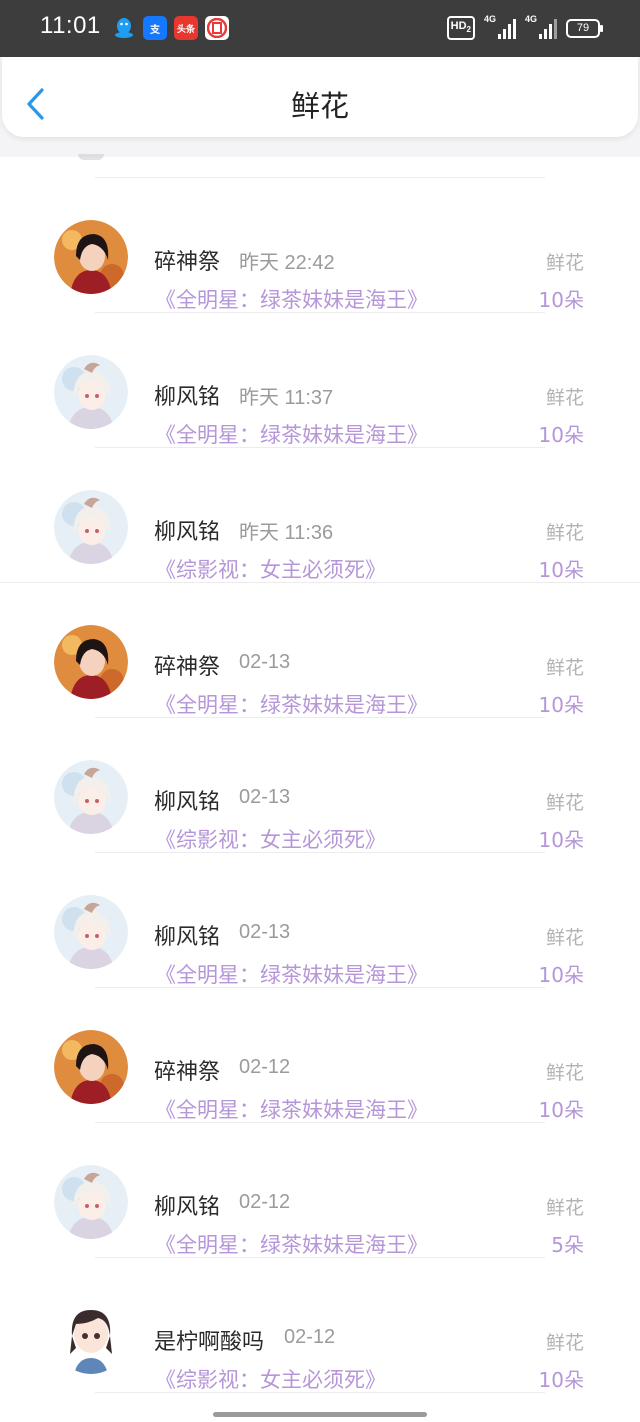  Describe the element at coordinates (320, 380) in the screenshot. I see `list-item: 柳风铭 昨天 11:37 《全明星：绿茶妹妹是海王》 鲜花 10朵` at that location.